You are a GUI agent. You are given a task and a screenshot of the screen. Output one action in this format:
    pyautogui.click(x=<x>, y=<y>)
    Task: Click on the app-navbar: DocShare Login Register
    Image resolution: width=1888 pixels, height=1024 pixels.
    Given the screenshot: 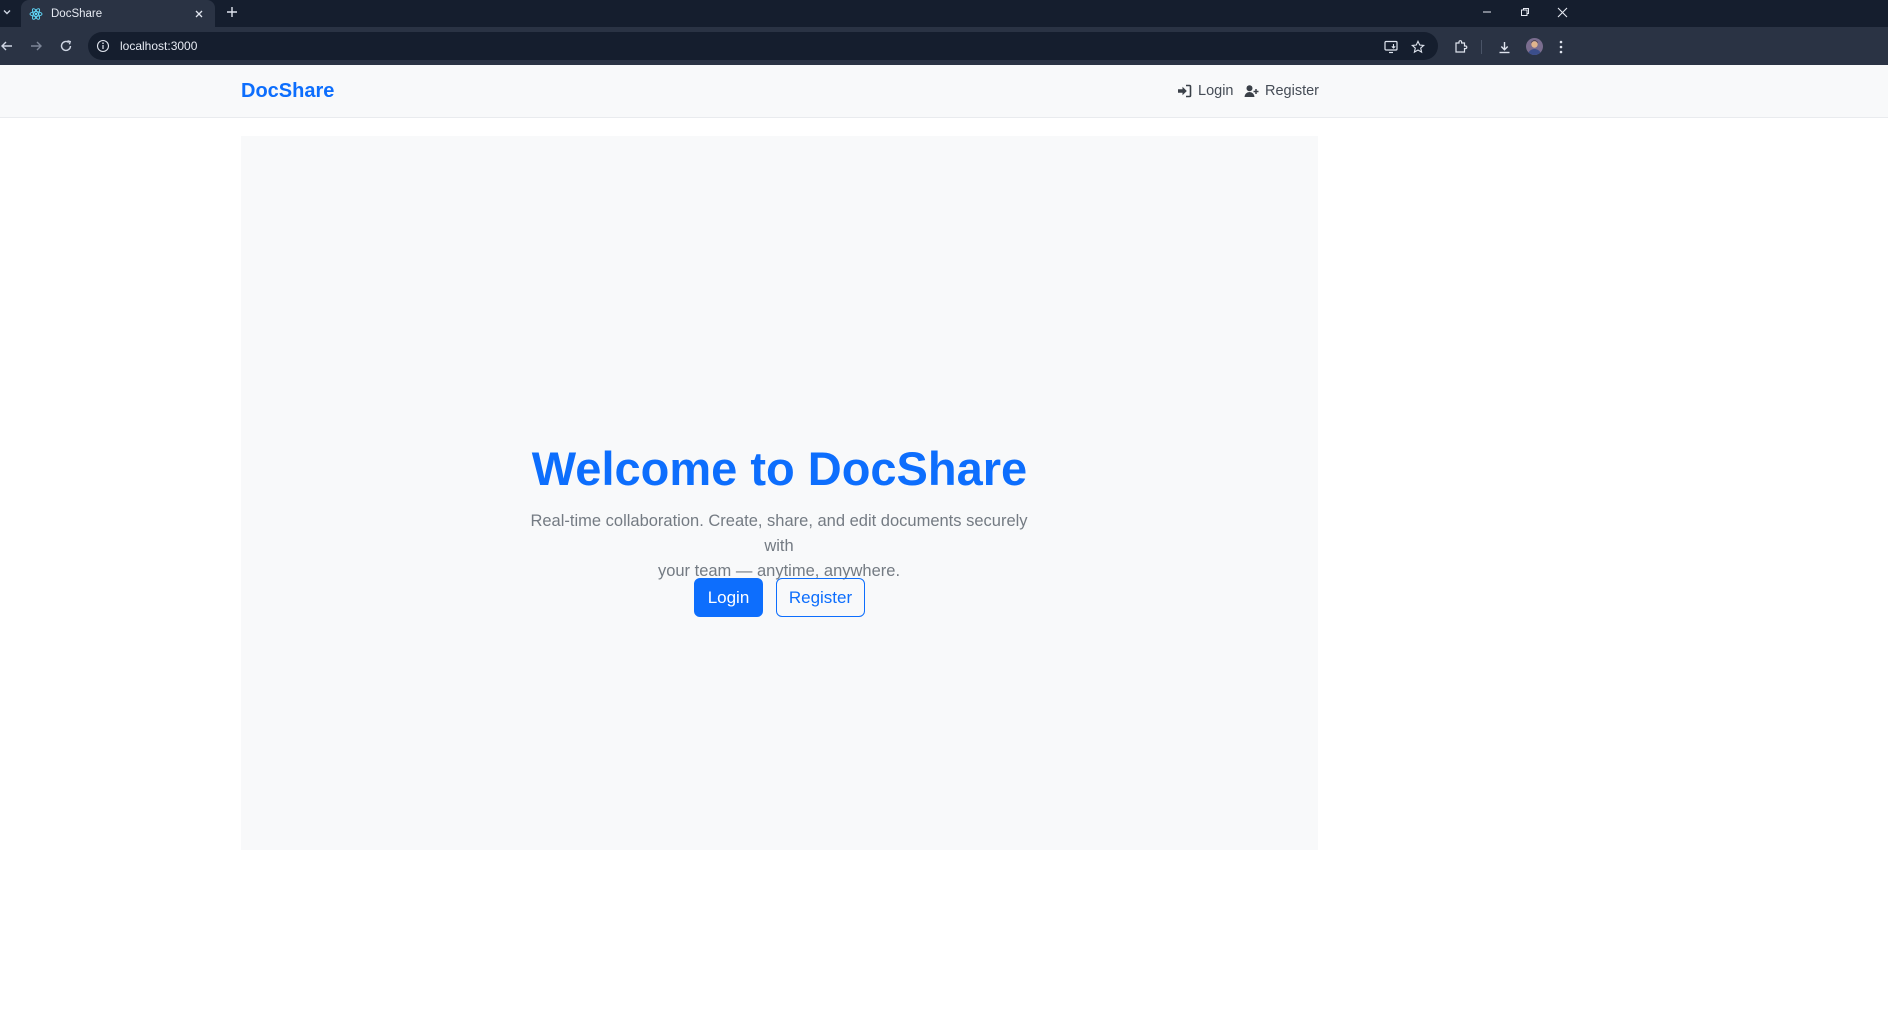 What is the action you would take?
    pyautogui.click(x=944, y=91)
    